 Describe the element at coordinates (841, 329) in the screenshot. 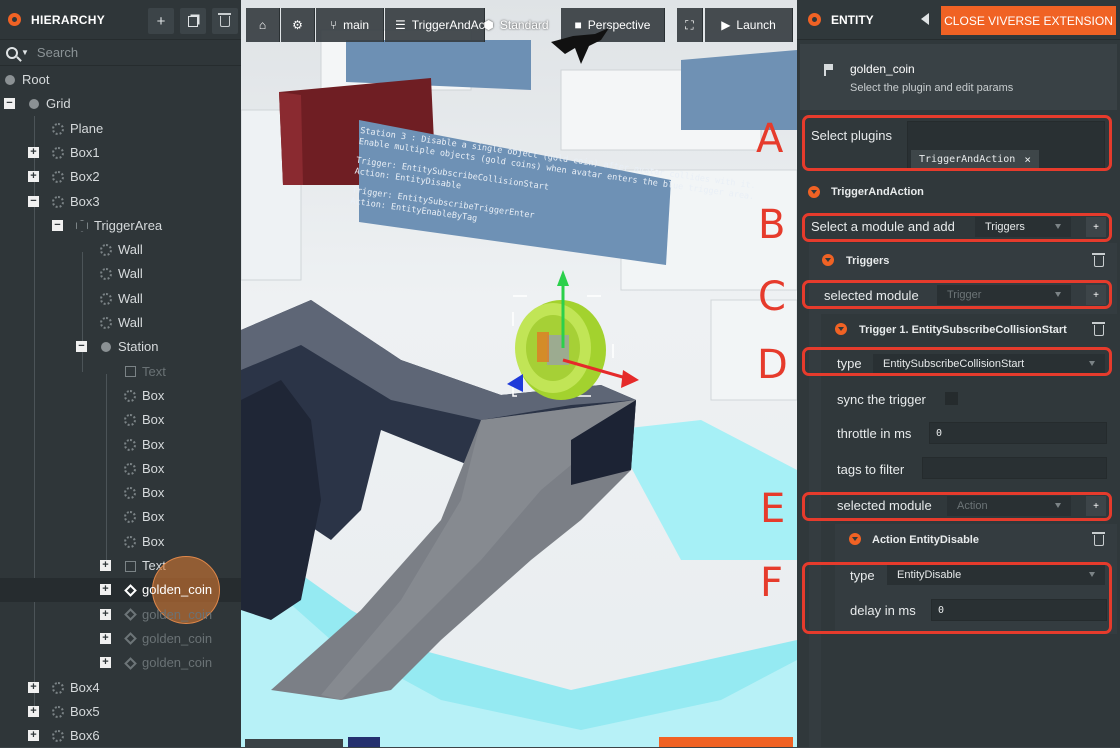

I see `trigger1-collapse-icon` at that location.